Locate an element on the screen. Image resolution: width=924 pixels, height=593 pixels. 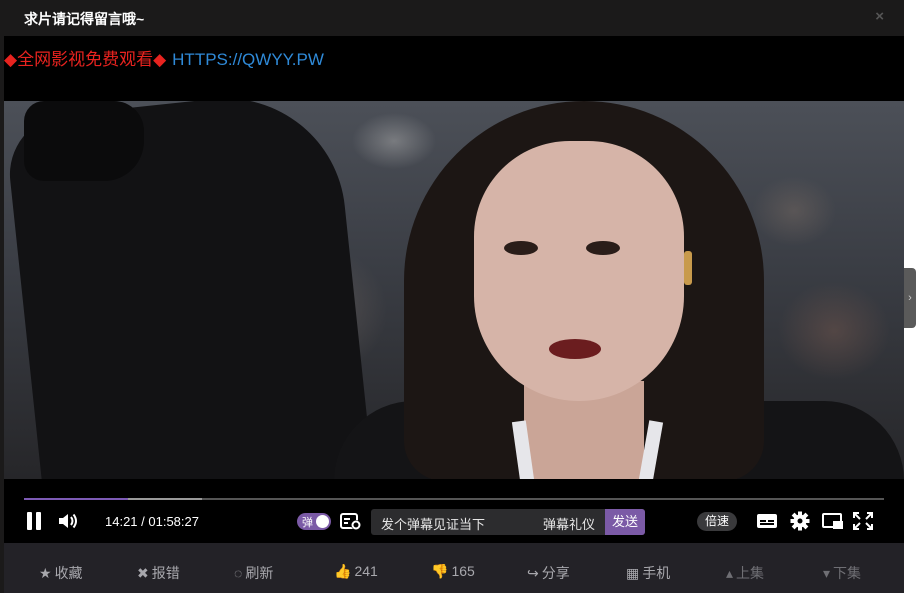
danmaku-toggle-label: 弹 is located at coordinates (307, 523).